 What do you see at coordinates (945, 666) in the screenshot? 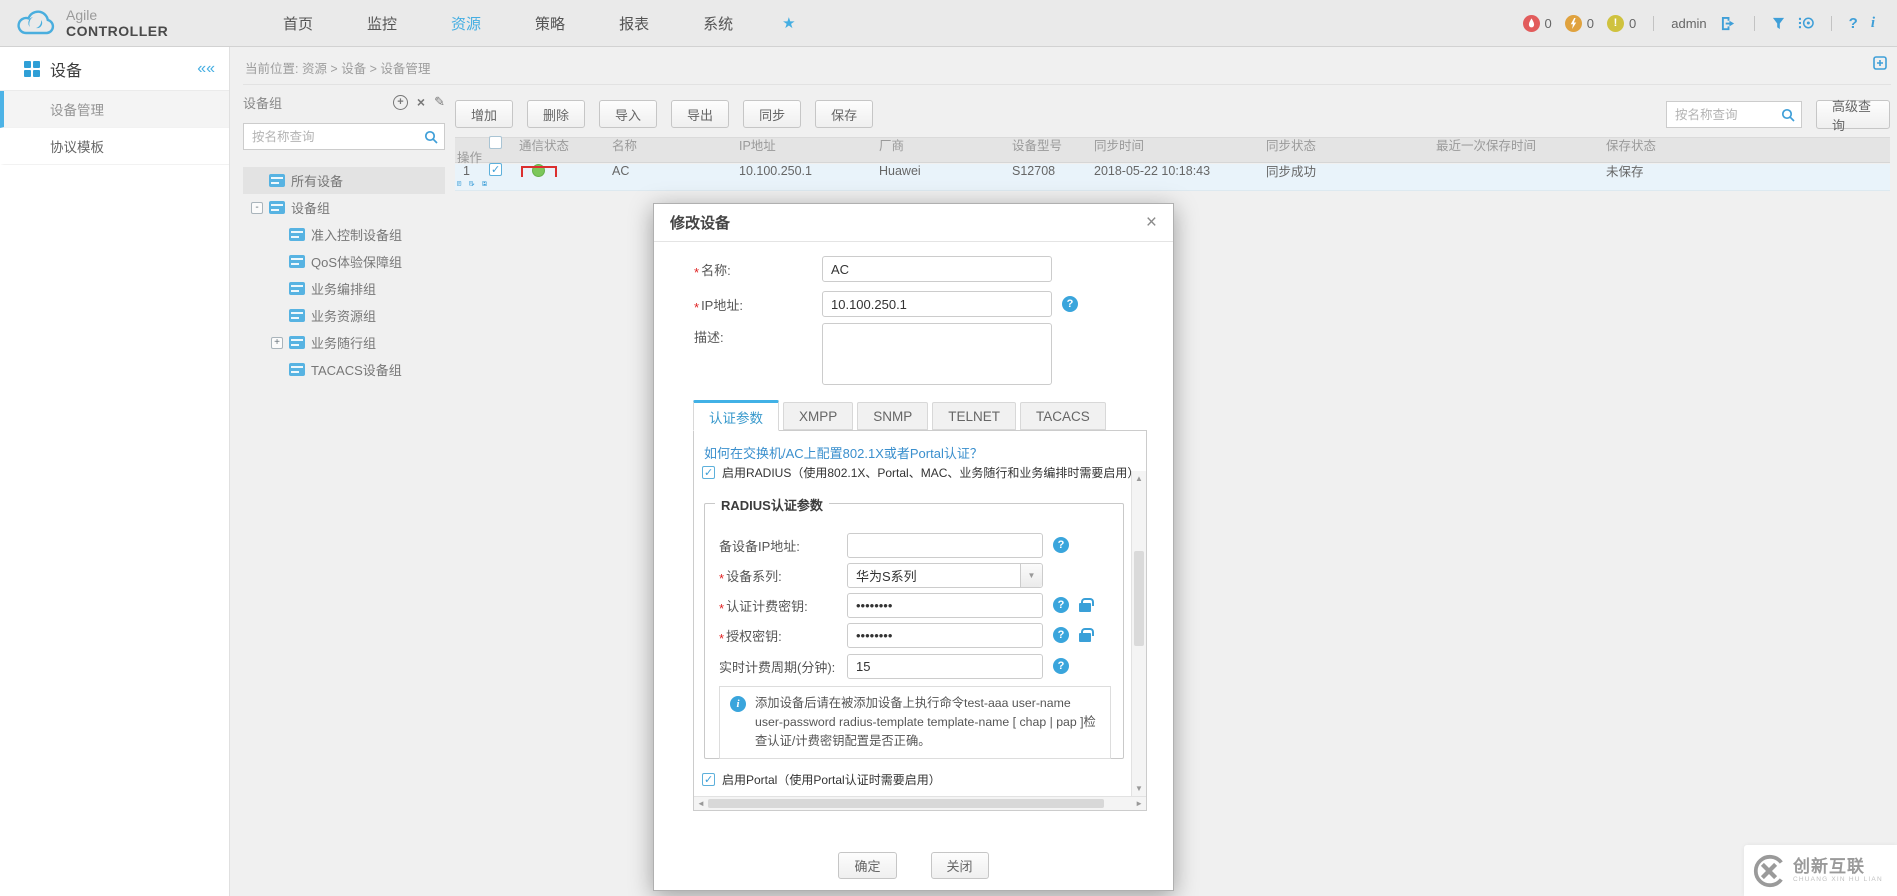
I see `accounting-period-input` at bounding box center [945, 666].